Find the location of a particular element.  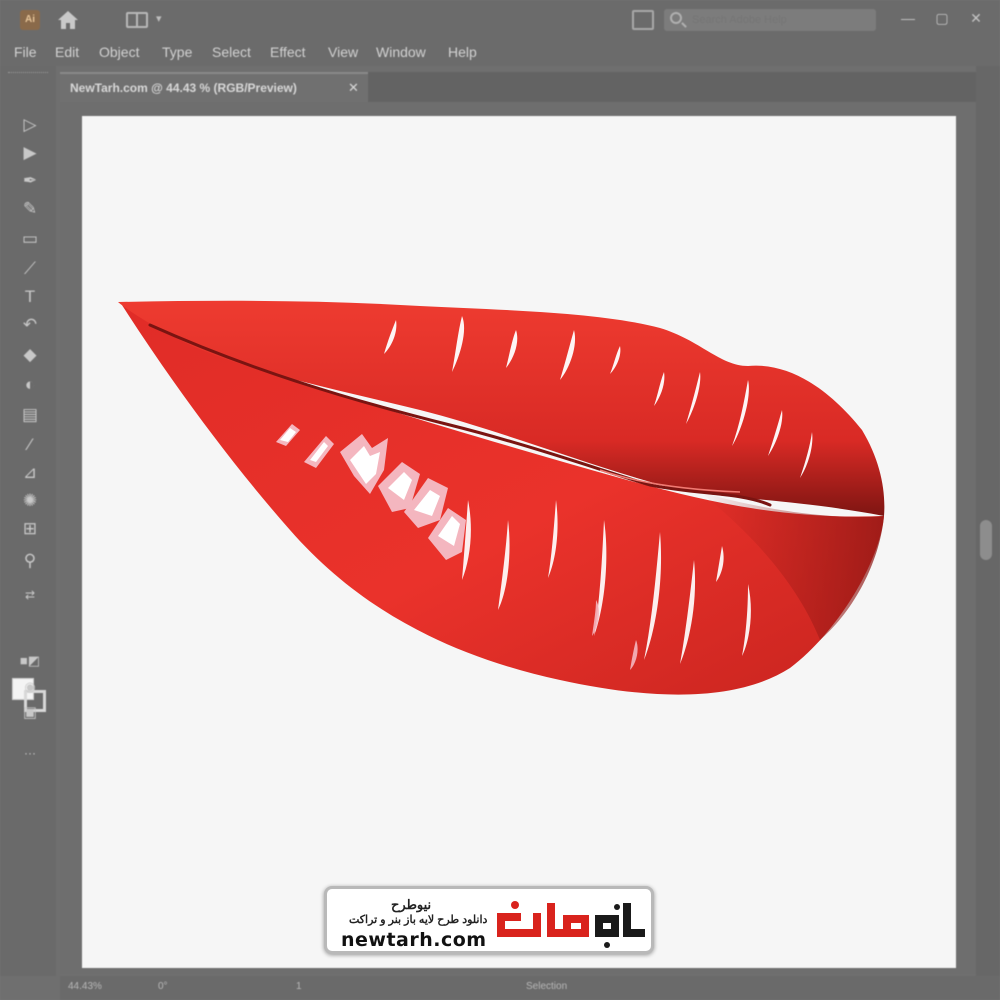

watermark-tagline: دانلود طرح لایه باز بنر و تراکت is located at coordinates (418, 920).